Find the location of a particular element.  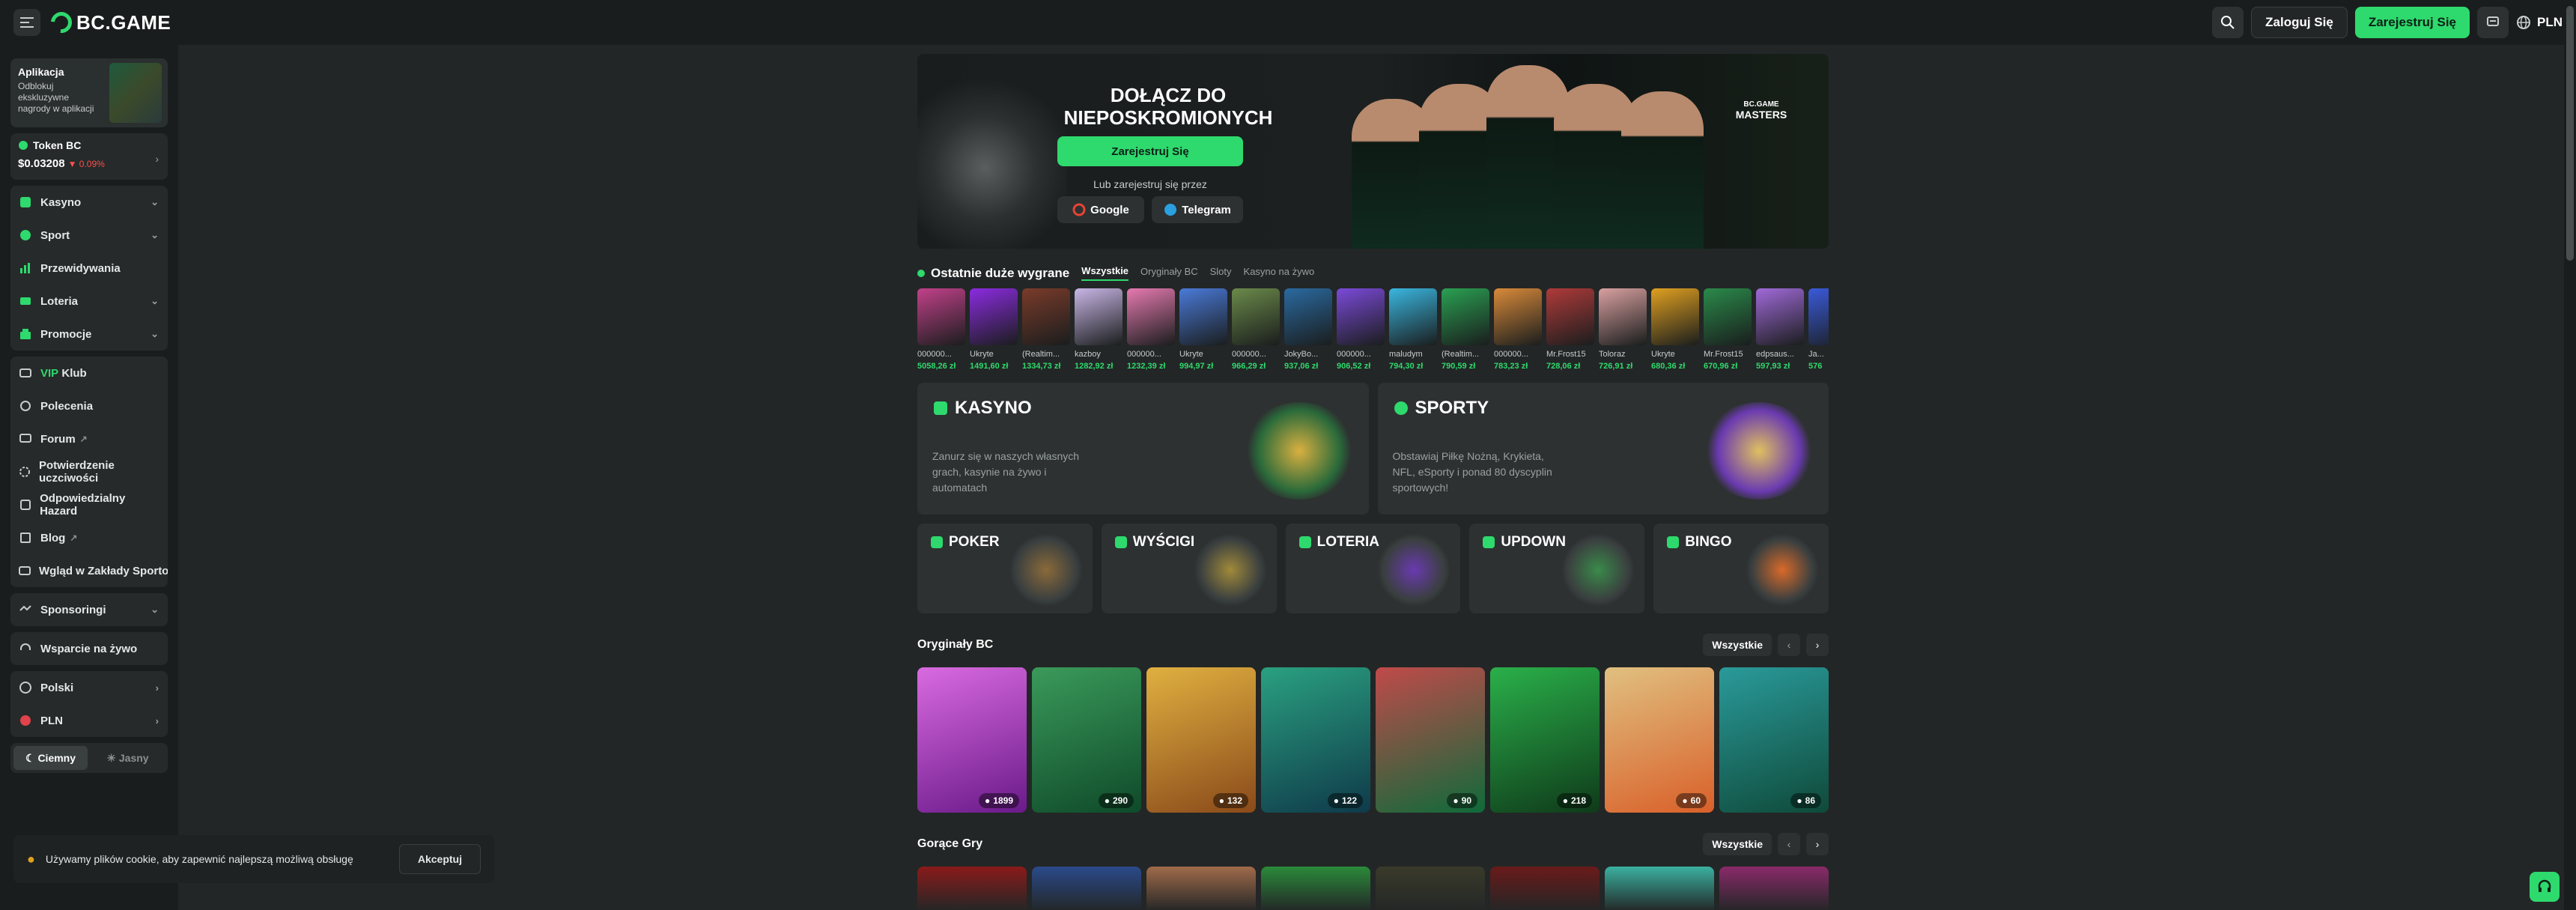

sidebar-item-blog: Blog ↗ is located at coordinates (89, 537).